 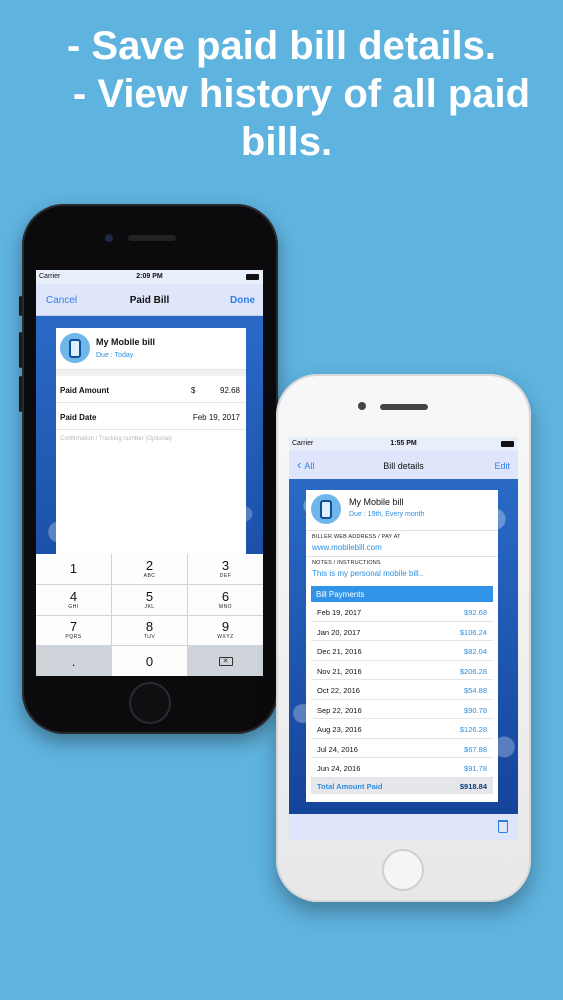 What do you see at coordinates (368, 573) in the screenshot?
I see `notes-value: This is my personal mobile bill..` at bounding box center [368, 573].